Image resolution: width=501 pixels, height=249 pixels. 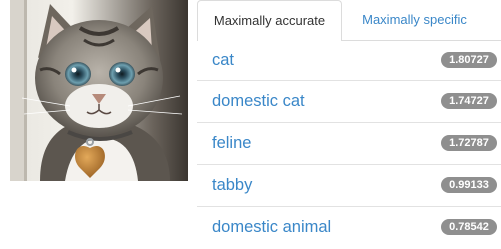 What do you see at coordinates (349, 186) in the screenshot?
I see `result-row: tabby 0.99133` at bounding box center [349, 186].